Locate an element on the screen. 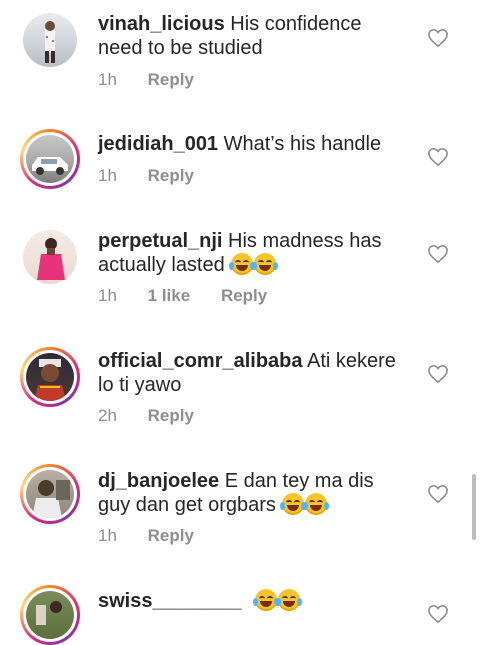 This screenshot has width=480, height=645. username: jedidiah_001 is located at coordinates (158, 144).